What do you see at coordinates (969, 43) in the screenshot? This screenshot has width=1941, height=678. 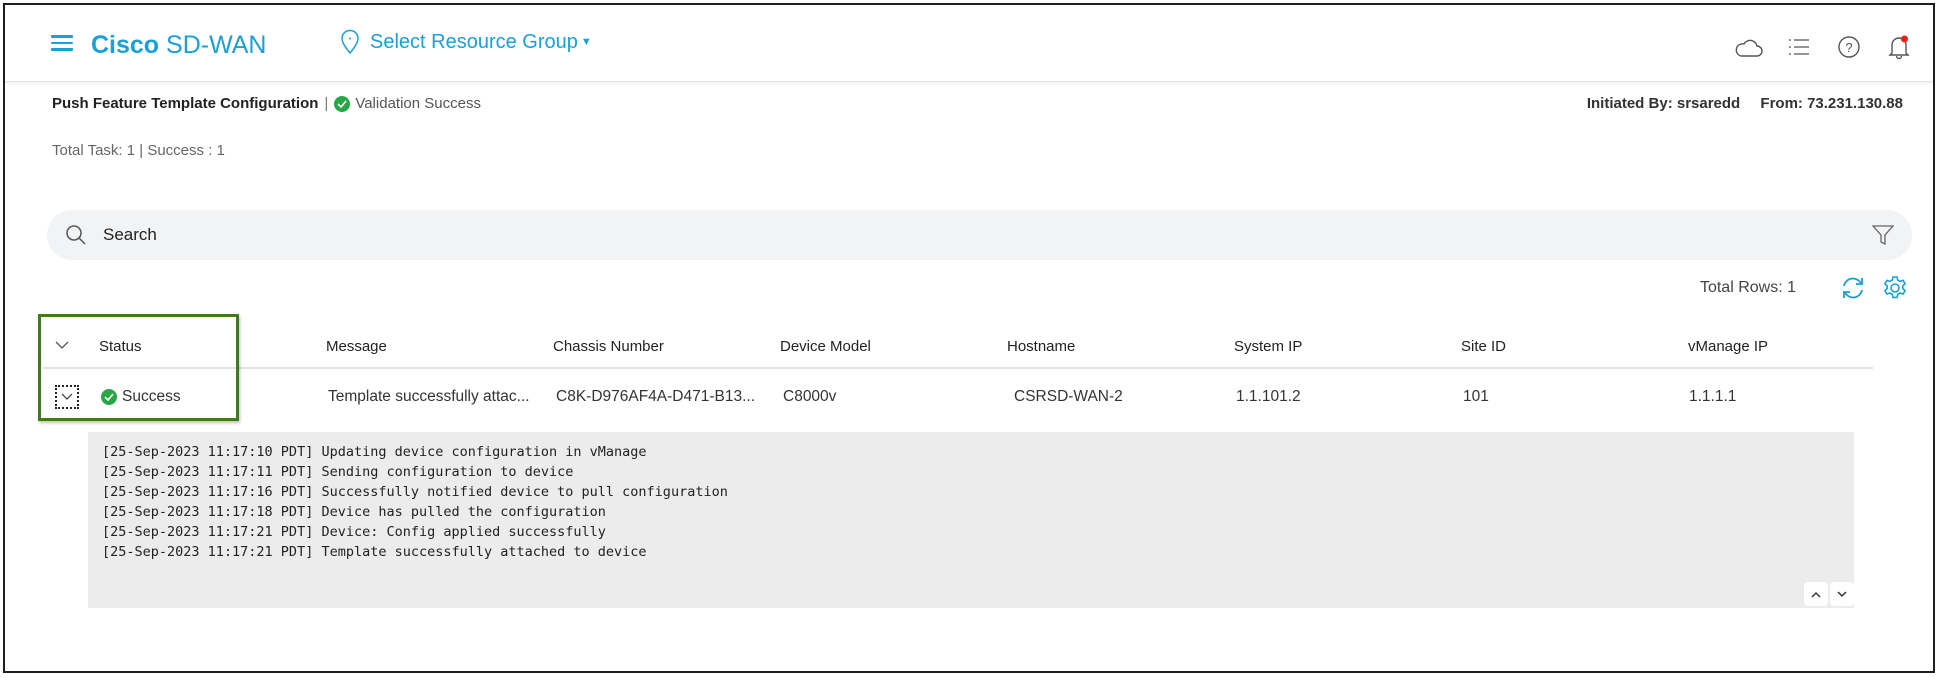 I see `top-header: Cisco SD-WAN Select Resource Group ▼ ?` at bounding box center [969, 43].